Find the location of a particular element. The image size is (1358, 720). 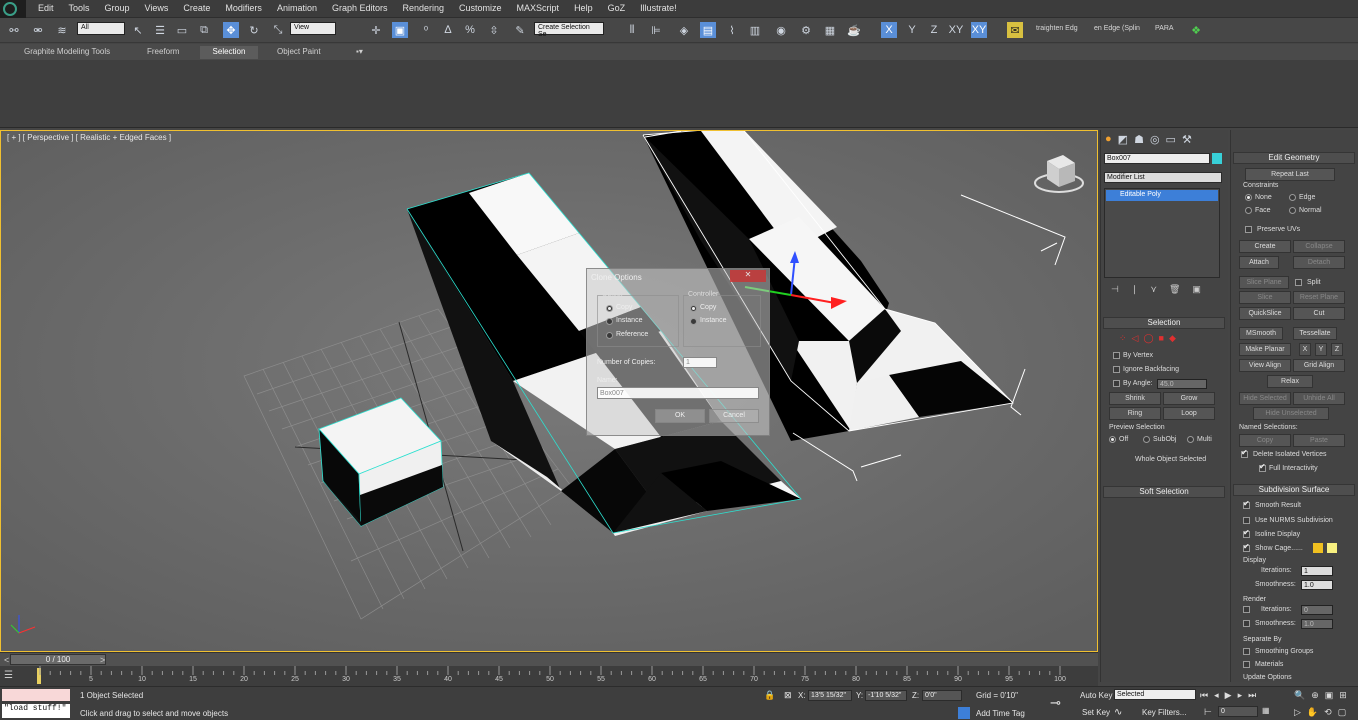

para-button: PARA is located at coordinates (1164, 28).